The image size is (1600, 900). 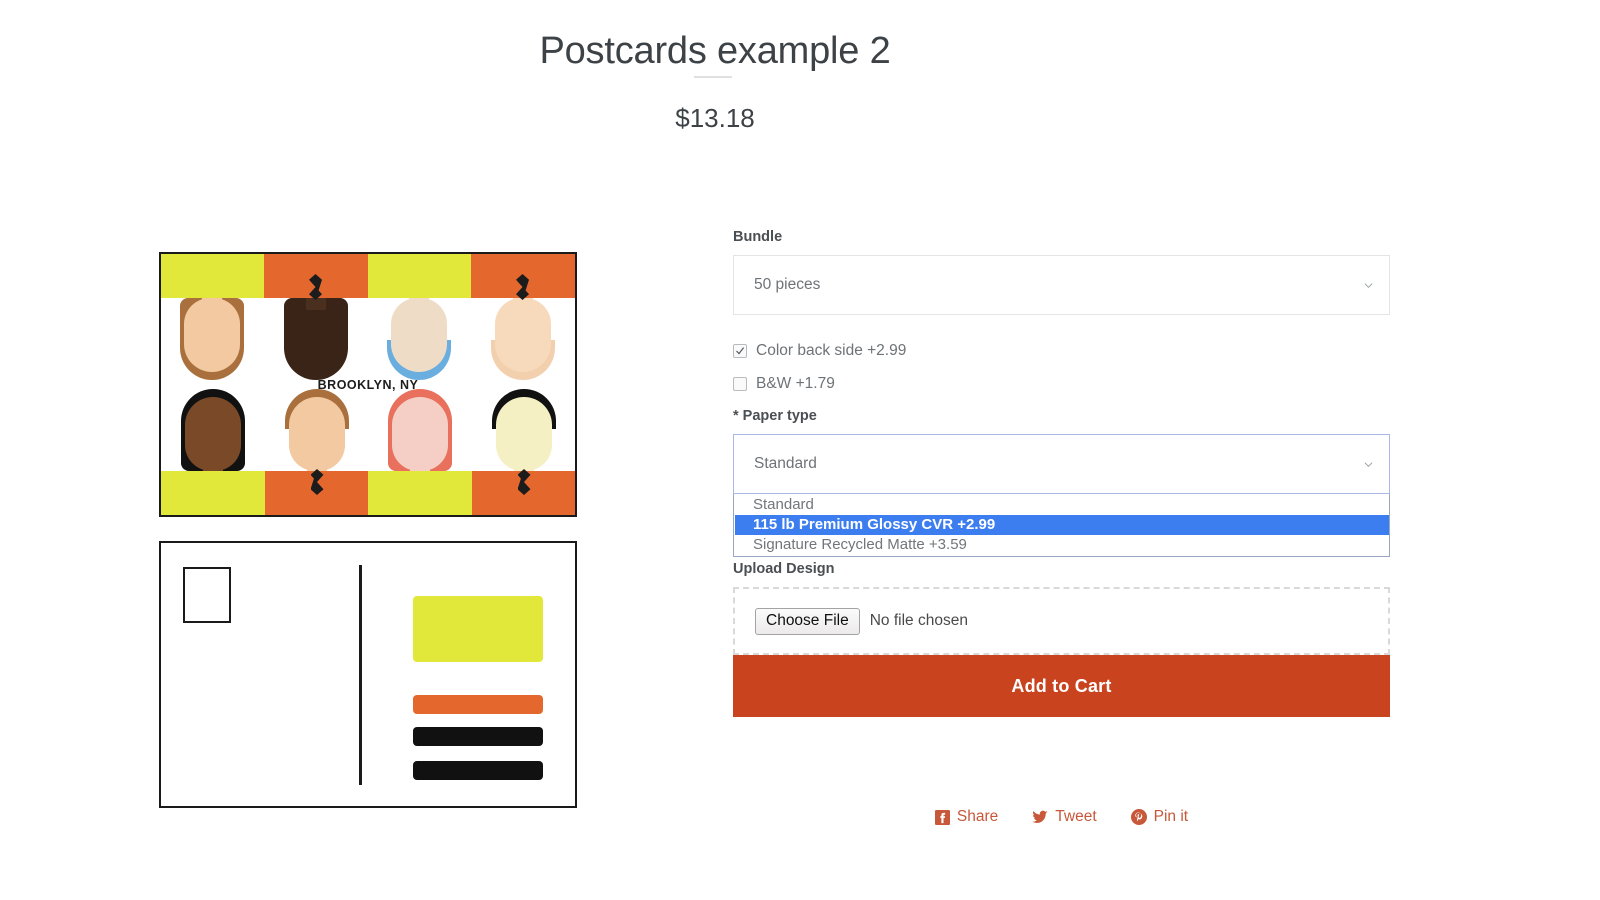 I want to click on address-line-orange, so click(x=478, y=704).